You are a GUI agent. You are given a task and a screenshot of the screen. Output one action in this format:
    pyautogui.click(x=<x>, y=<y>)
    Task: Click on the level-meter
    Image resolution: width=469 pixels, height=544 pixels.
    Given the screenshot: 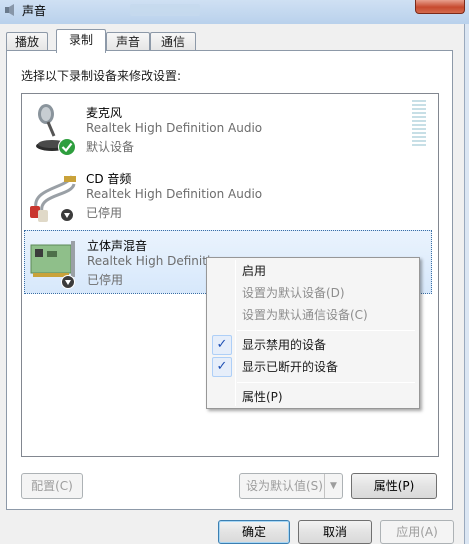 What is the action you would take?
    pyautogui.click(x=419, y=123)
    